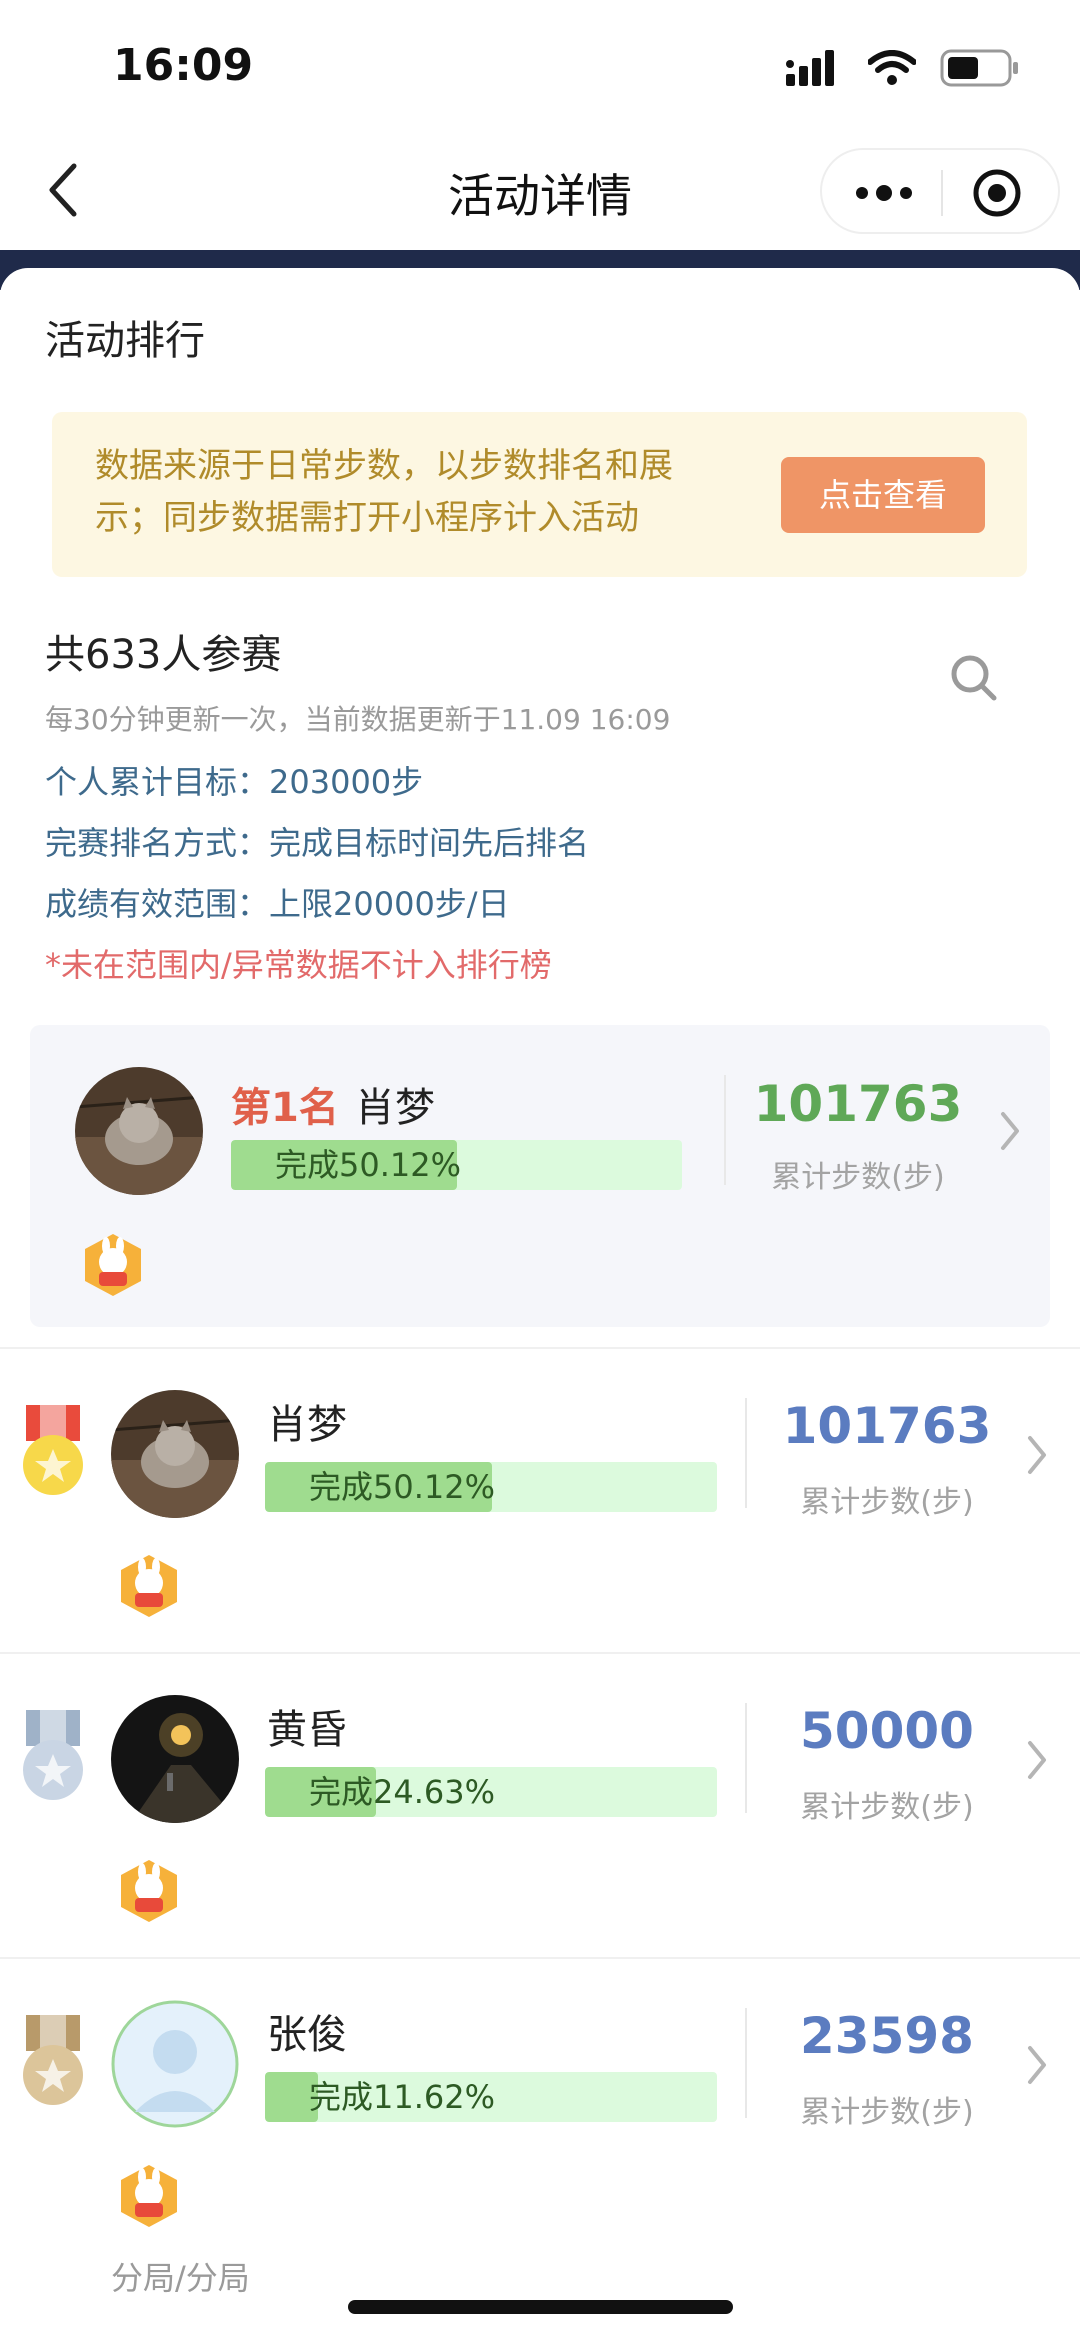 This screenshot has width=1080, height=2337. Describe the element at coordinates (234, 782) in the screenshot. I see `target-text: 个人累计目标：203000步` at that location.